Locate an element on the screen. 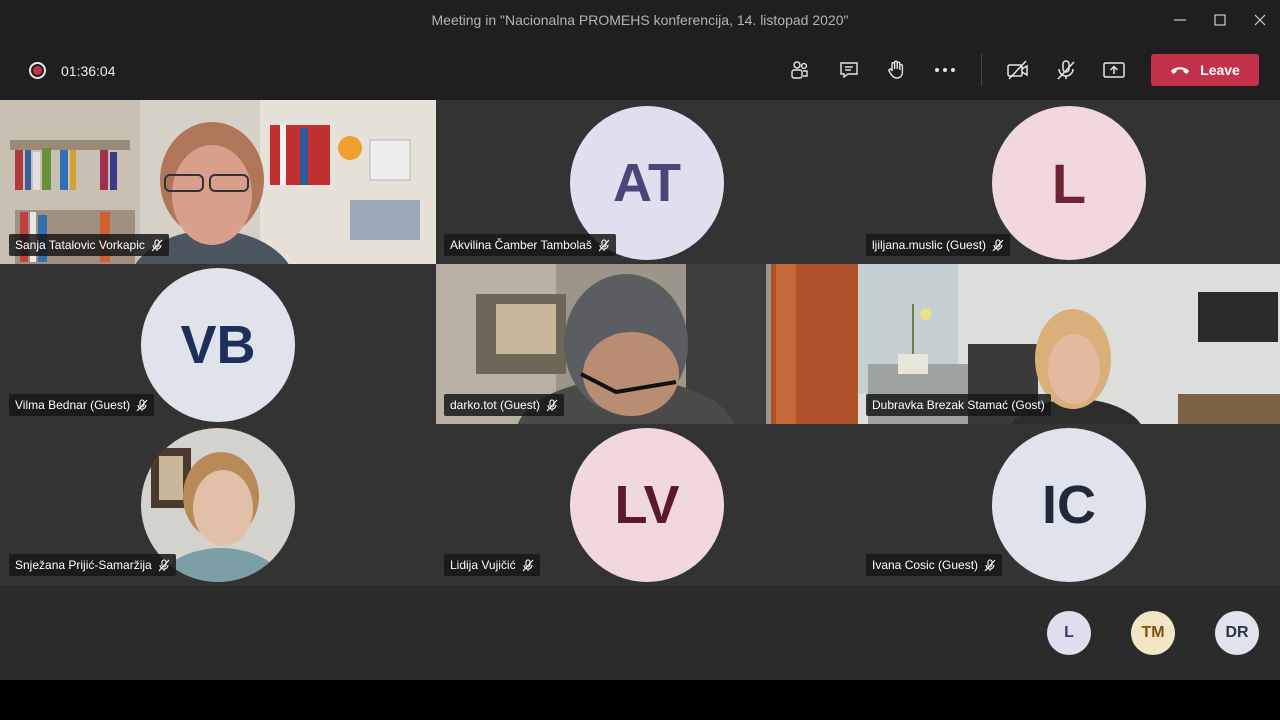 This screenshot has width=1280, height=720. participant-name: ljiljana.muslic (Guest) is located at coordinates (929, 245).